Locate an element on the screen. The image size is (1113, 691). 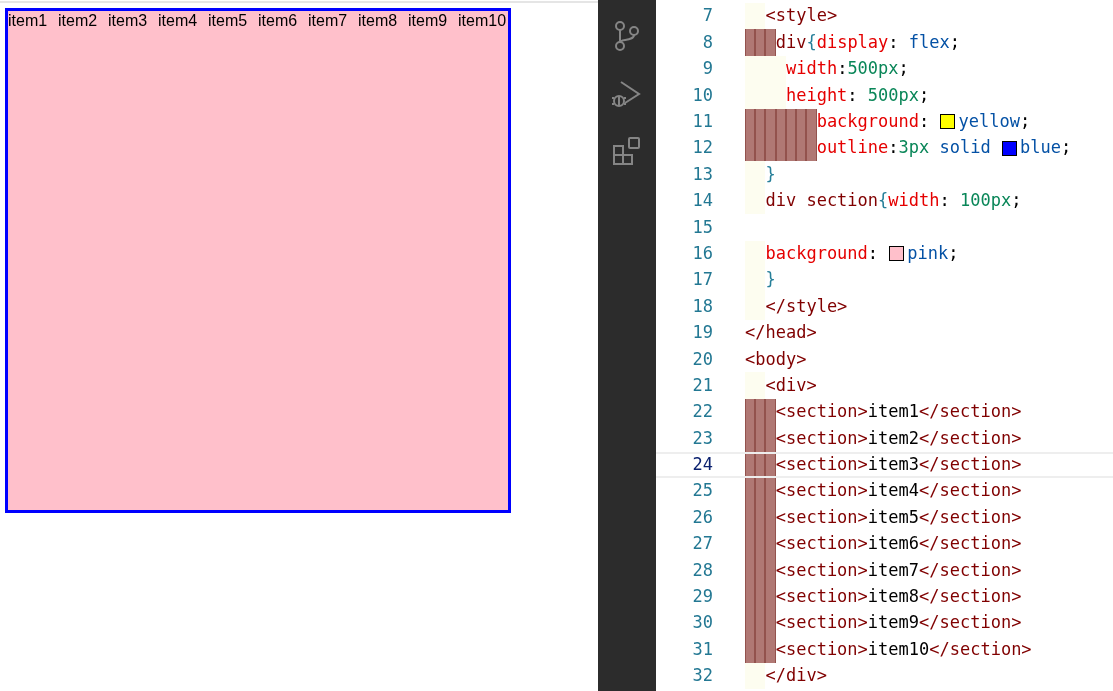
line-number: 24 is located at coordinates (702, 465).